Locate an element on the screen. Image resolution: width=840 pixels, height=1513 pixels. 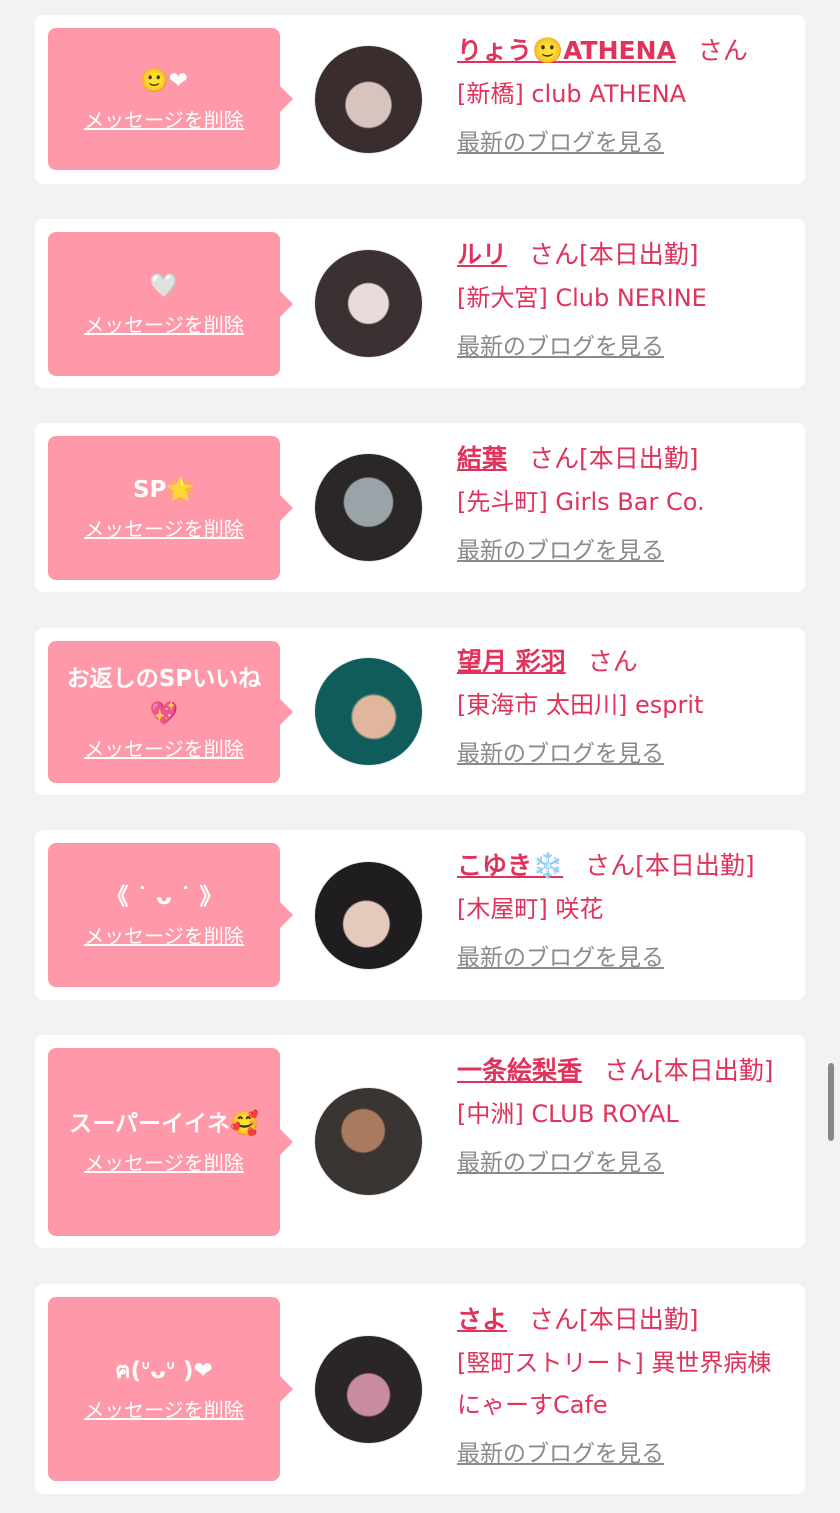
girl-name-link: 結葉 is located at coordinates (482, 458).